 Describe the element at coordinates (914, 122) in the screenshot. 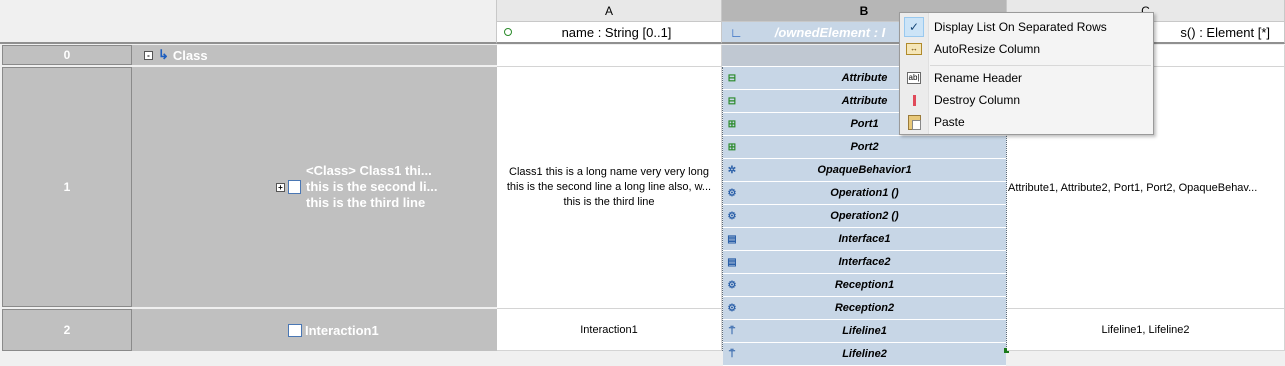

I see `paste-icon` at that location.